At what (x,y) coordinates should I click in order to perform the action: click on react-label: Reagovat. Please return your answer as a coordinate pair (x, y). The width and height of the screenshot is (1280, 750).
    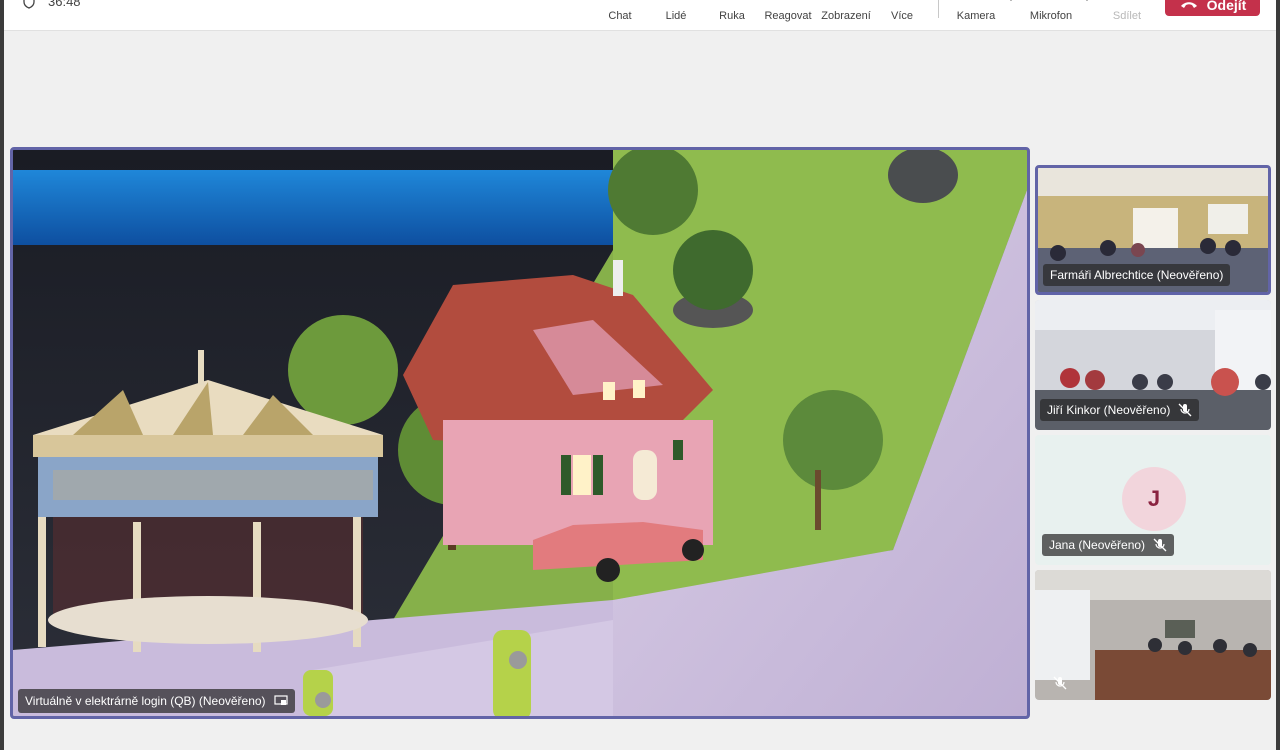
    Looking at the image, I should click on (788, 16).